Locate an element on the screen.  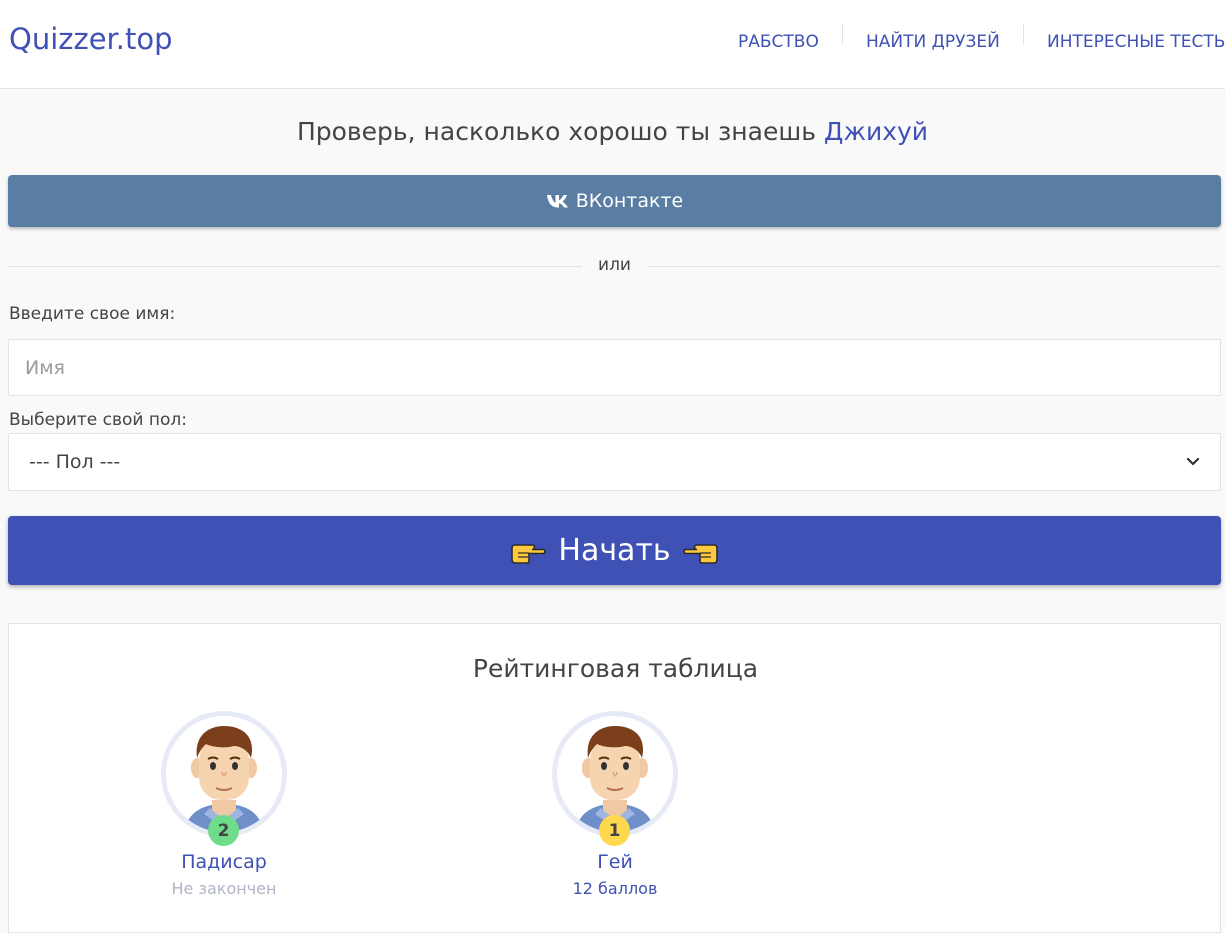
rank-badge: 2 is located at coordinates (223, 830).